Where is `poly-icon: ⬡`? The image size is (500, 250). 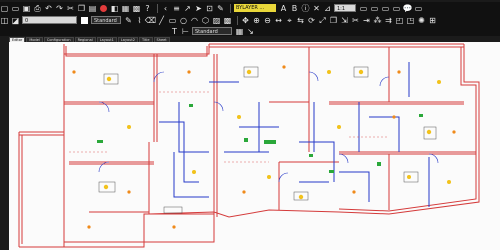 poly-icon: ⬡ is located at coordinates (205, 20).